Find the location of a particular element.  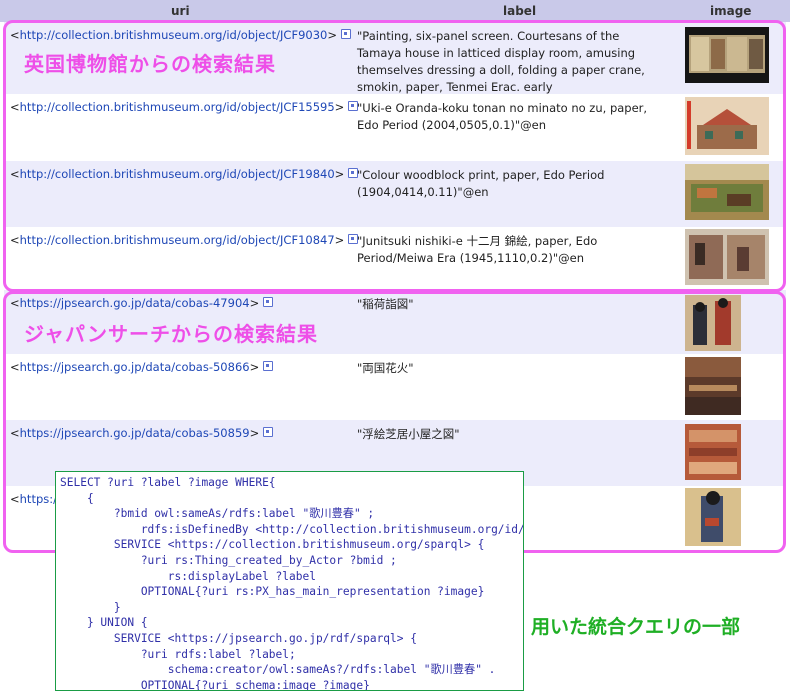

query-line: SELECT ?uri ?label ?image WHERE{ is located at coordinates (168, 482).